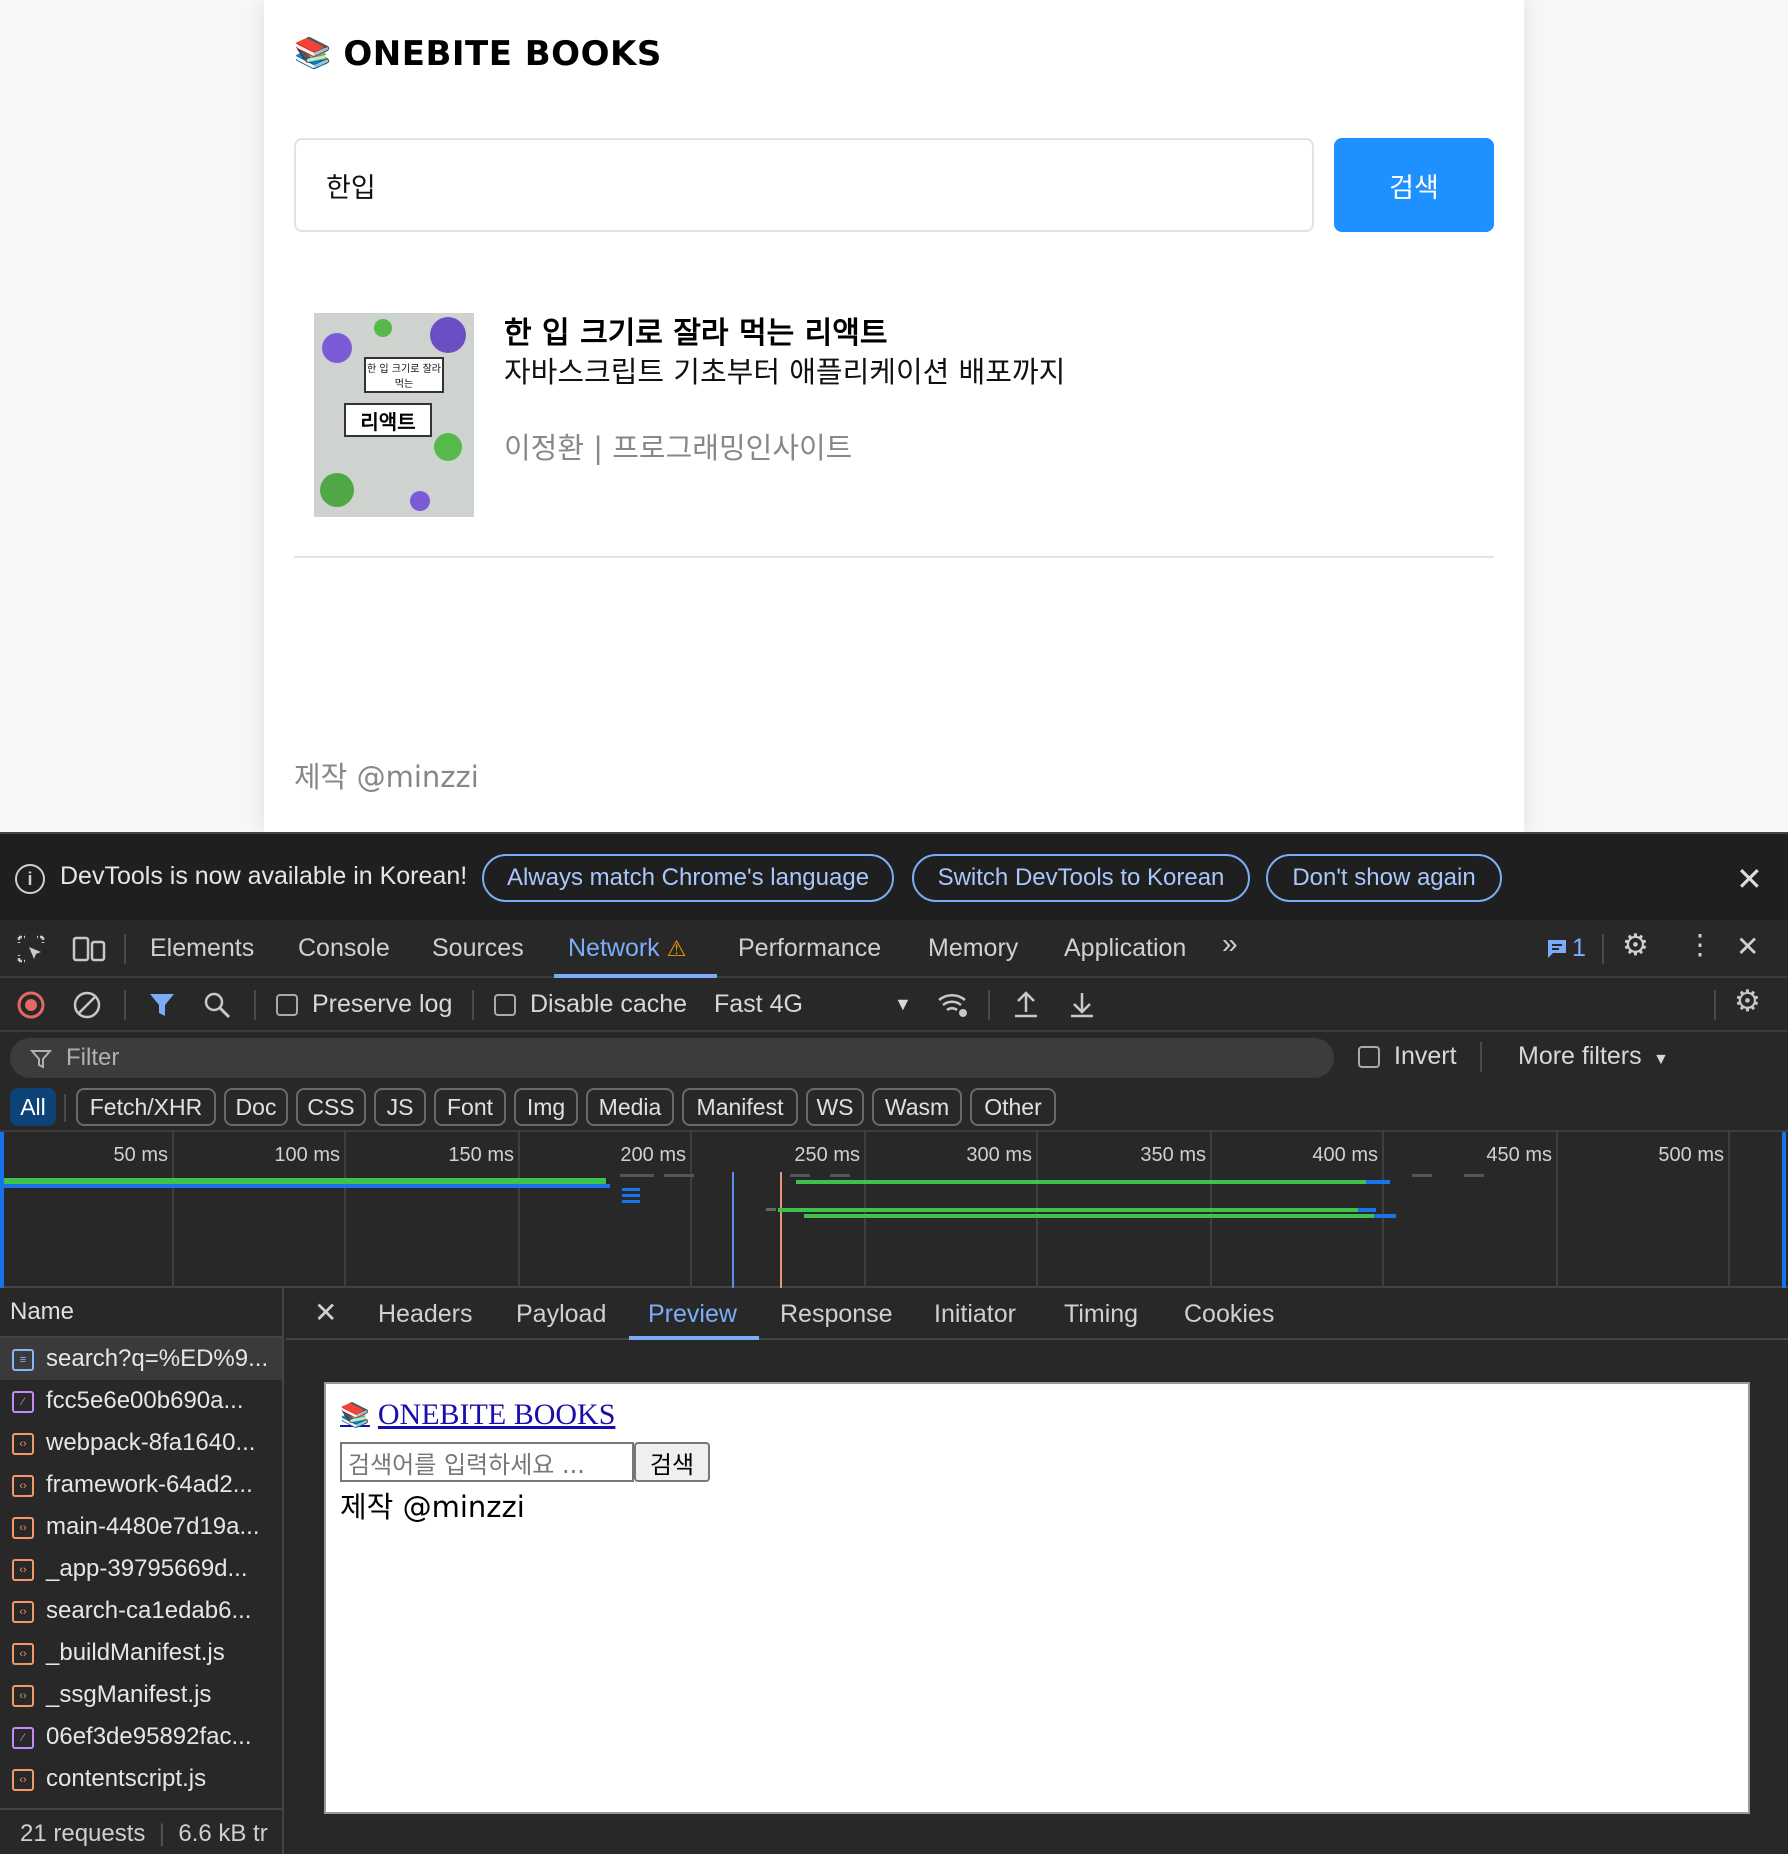 Image resolution: width=1788 pixels, height=1854 pixels. What do you see at coordinates (678, 448) in the screenshot?
I see `book-author-publisher: 이정환 | 프로그래밍인사이트` at bounding box center [678, 448].